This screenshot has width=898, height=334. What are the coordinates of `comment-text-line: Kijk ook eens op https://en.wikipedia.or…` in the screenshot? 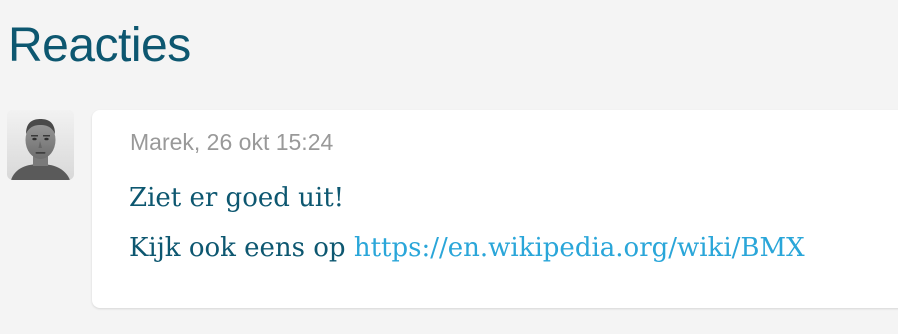 It's located at (467, 248).